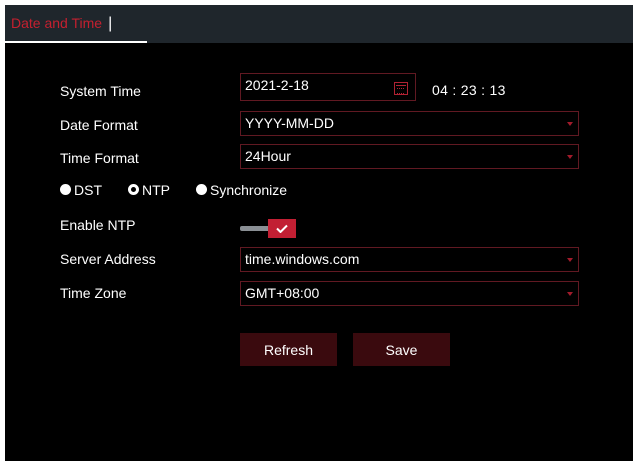 The image size is (638, 466). I want to click on time-format-select: 24Hour, so click(409, 156).